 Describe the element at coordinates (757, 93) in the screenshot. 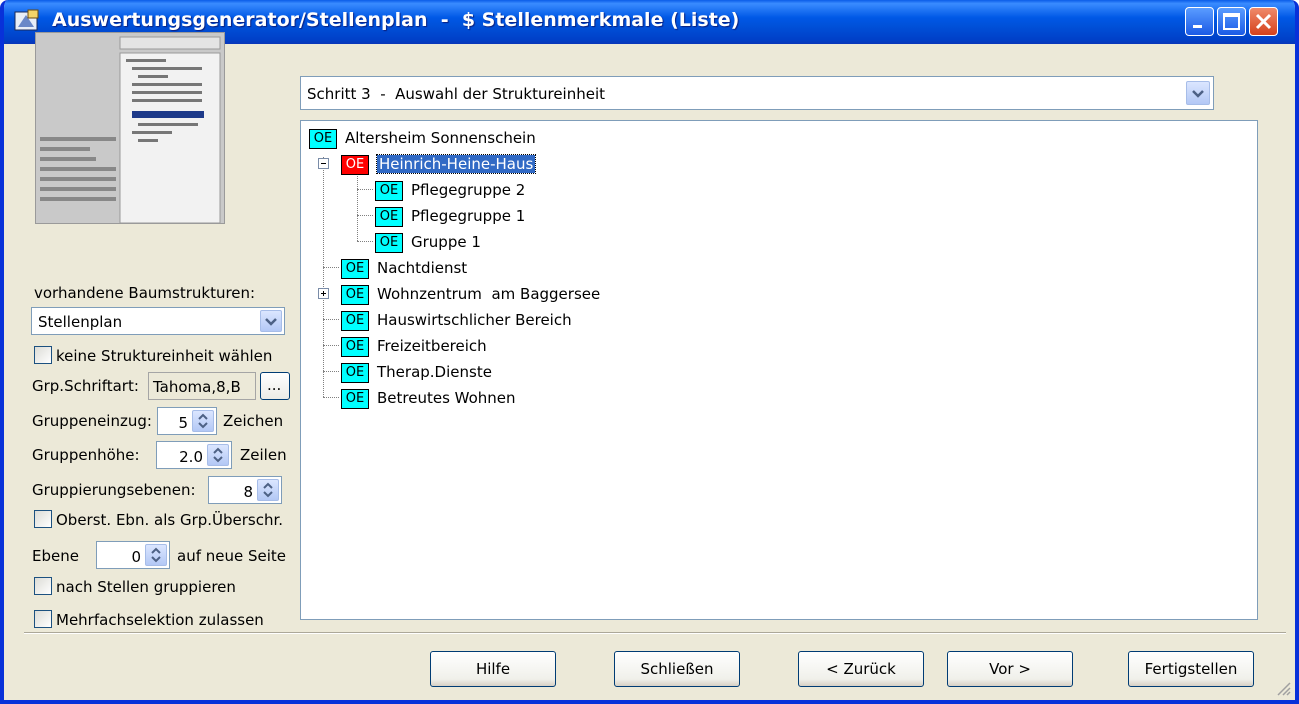

I see `step-select: Schritt 3 - Auswahl der Struktureinheit` at that location.